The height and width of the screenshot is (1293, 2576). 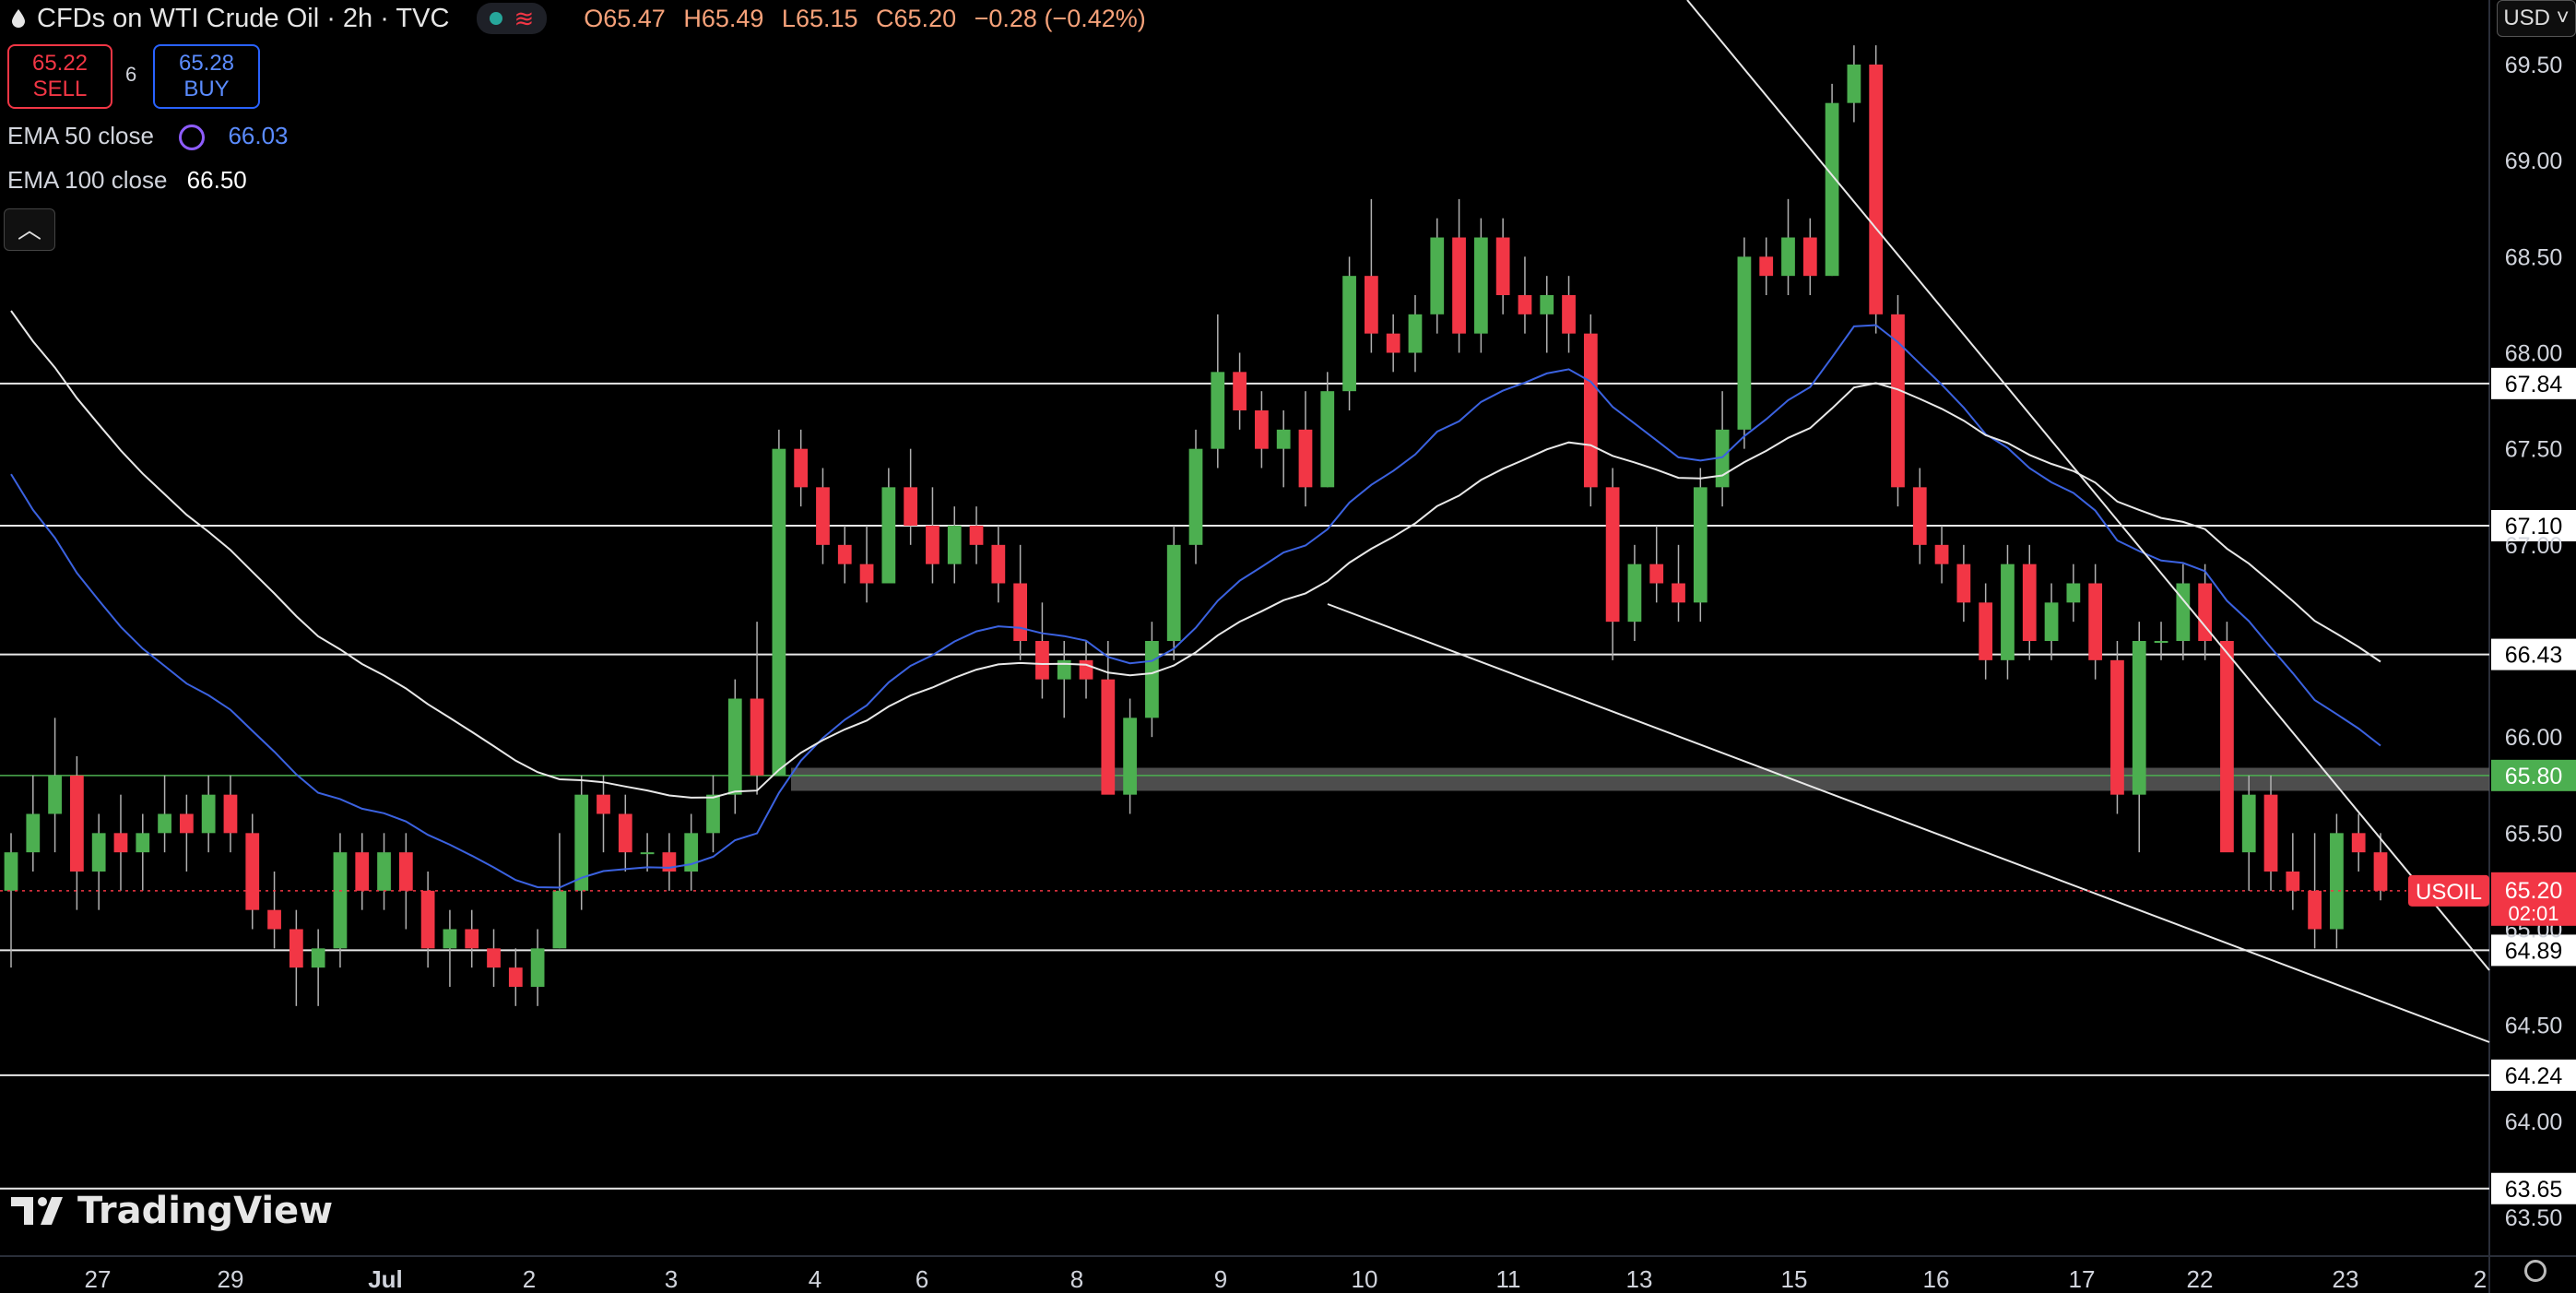 I want to click on indicator-ema50: EMA 50 close 66.03, so click(x=148, y=136).